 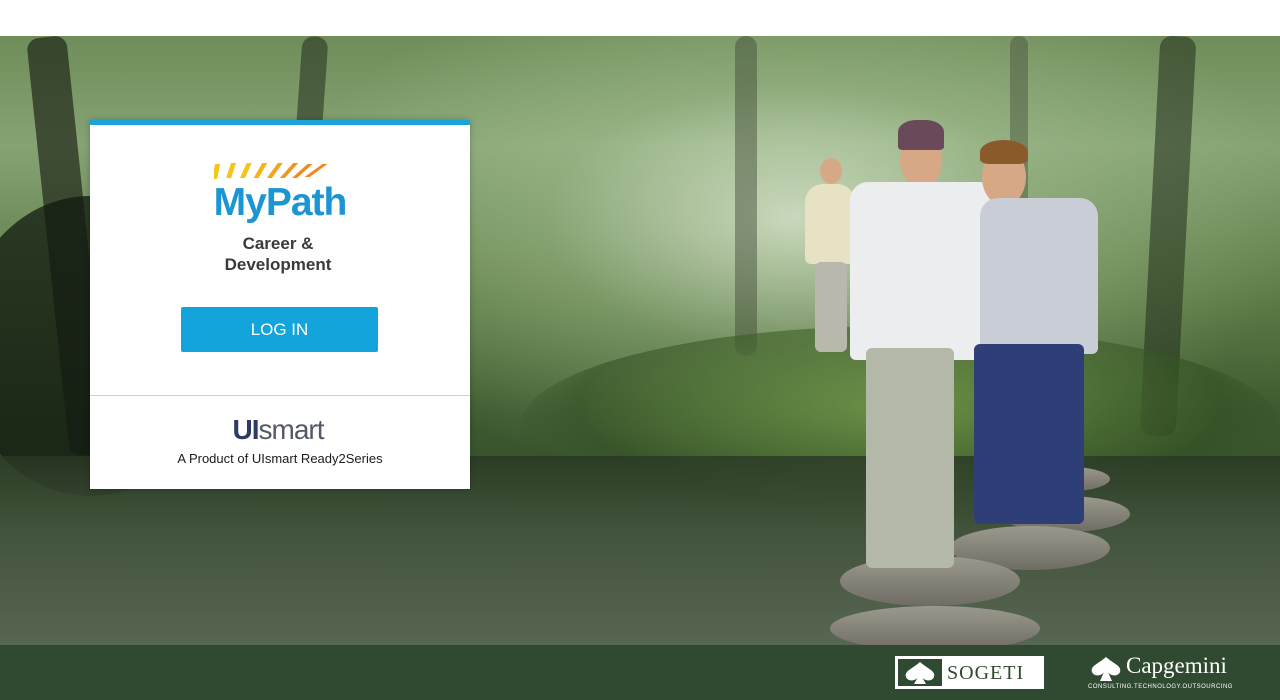 What do you see at coordinates (278, 243) in the screenshot?
I see `subtitle-line-1: Career &` at bounding box center [278, 243].